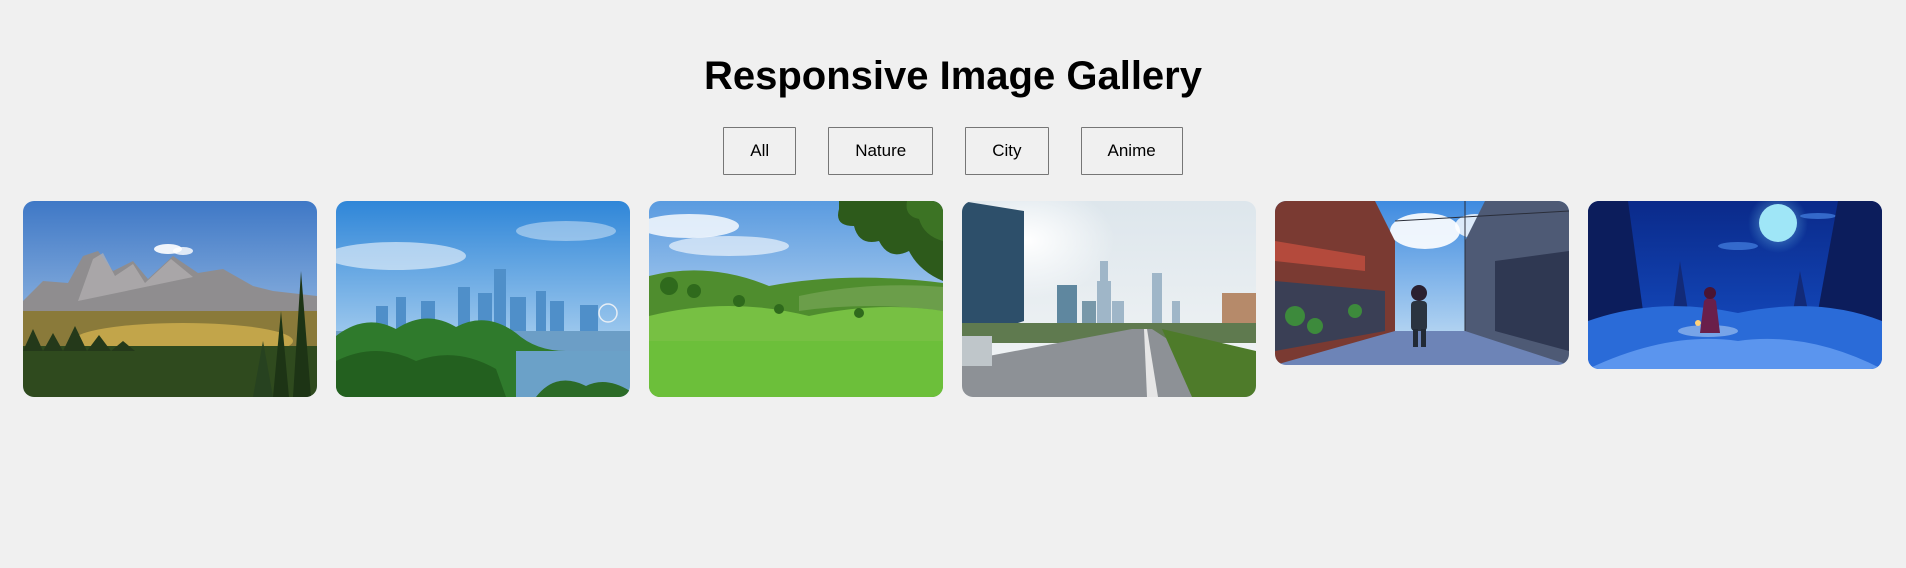 The image size is (1906, 568). I want to click on filter-all-button: All, so click(760, 151).